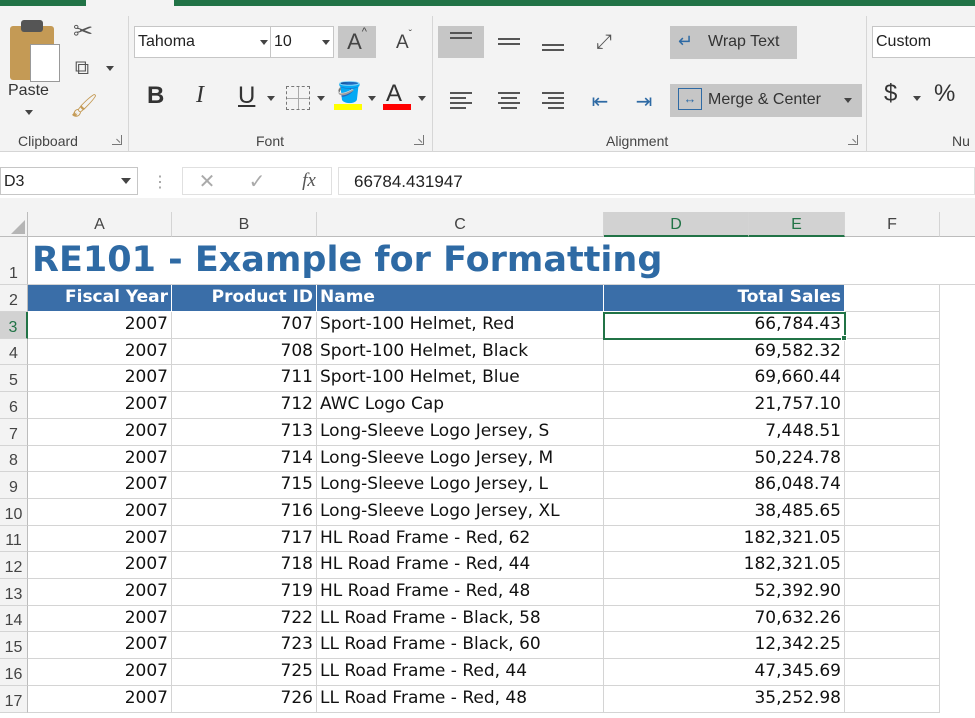 This screenshot has height=718, width=975. I want to click on italic-button: I, so click(200, 95).